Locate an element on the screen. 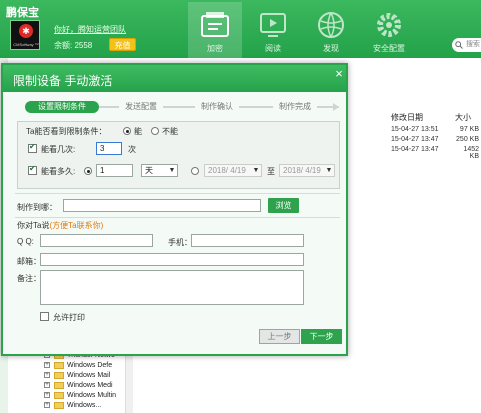  tab-security-label: 安全配置 is located at coordinates (389, 48).